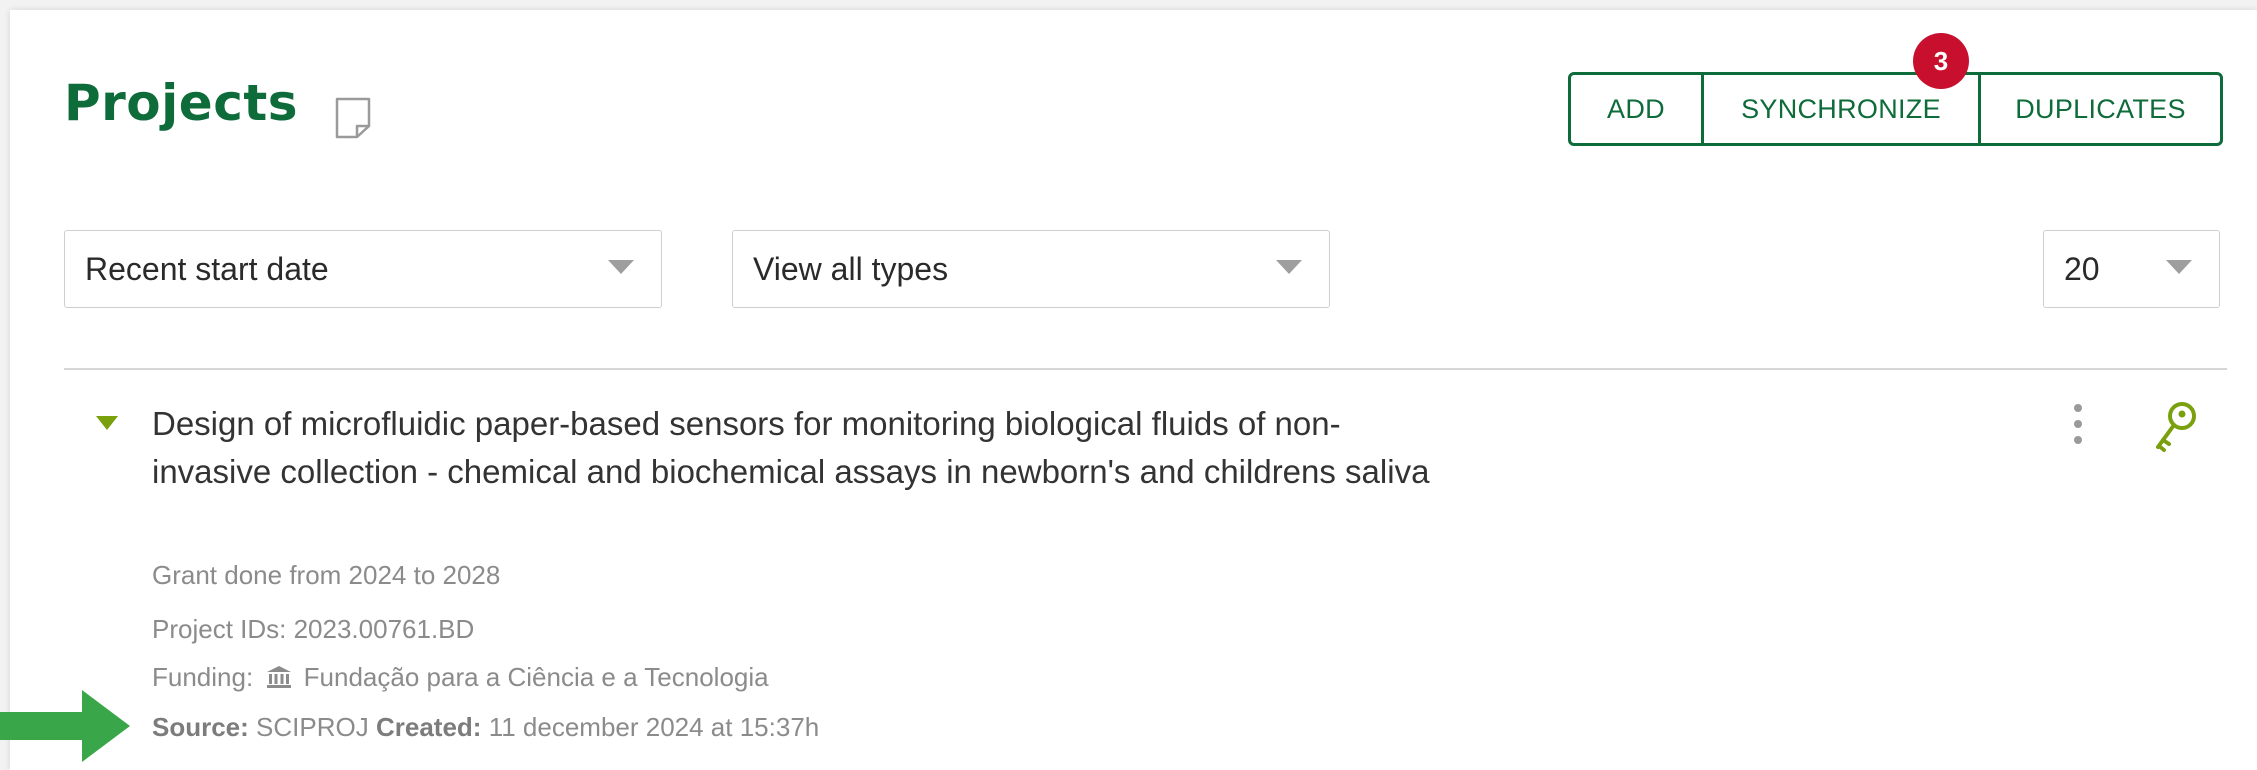 Image resolution: width=2257 pixels, height=770 pixels. What do you see at coordinates (851, 268) in the screenshot?
I see `type-filter-value: View all types` at bounding box center [851, 268].